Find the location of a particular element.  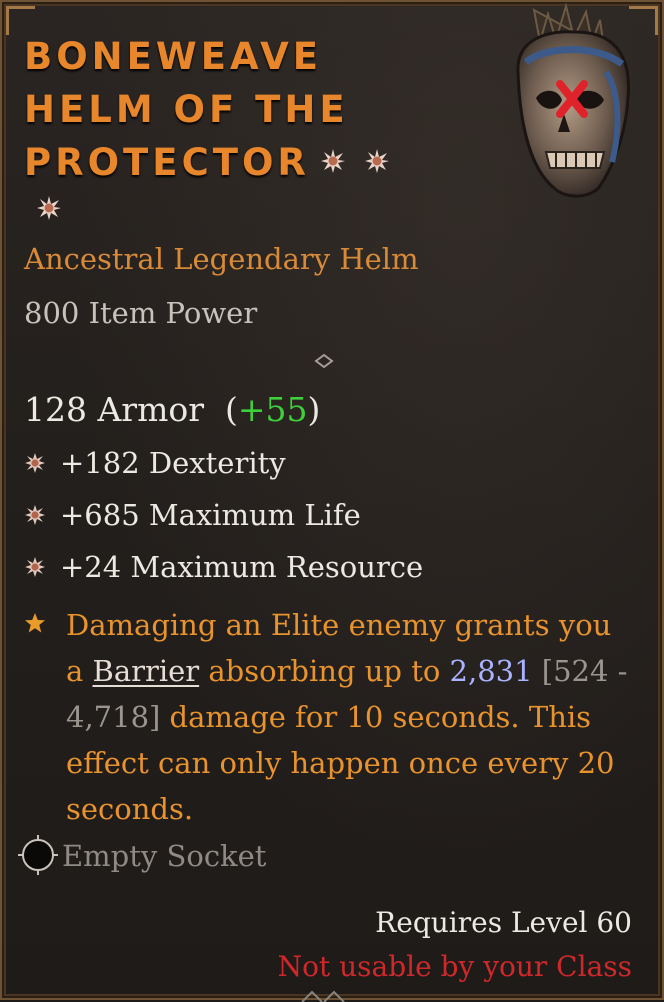

level-requirement: Requires Level 60 is located at coordinates (503, 922).